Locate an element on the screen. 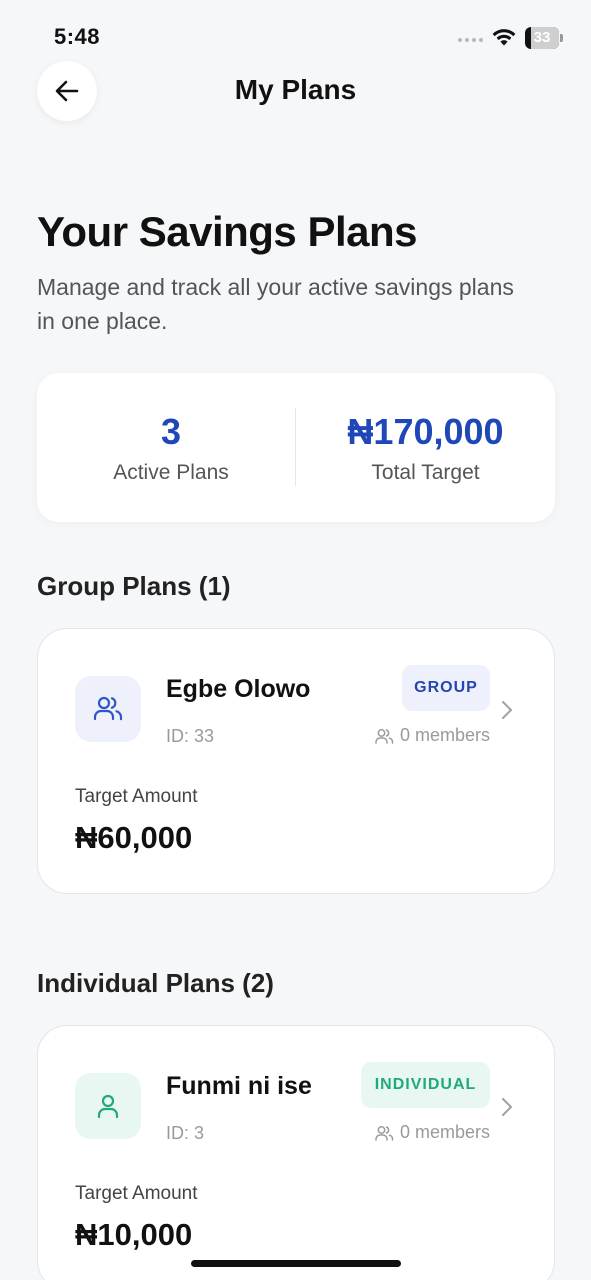 Image resolution: width=591 pixels, height=1280 pixels. plan-type-badge: GROUP is located at coordinates (446, 688).